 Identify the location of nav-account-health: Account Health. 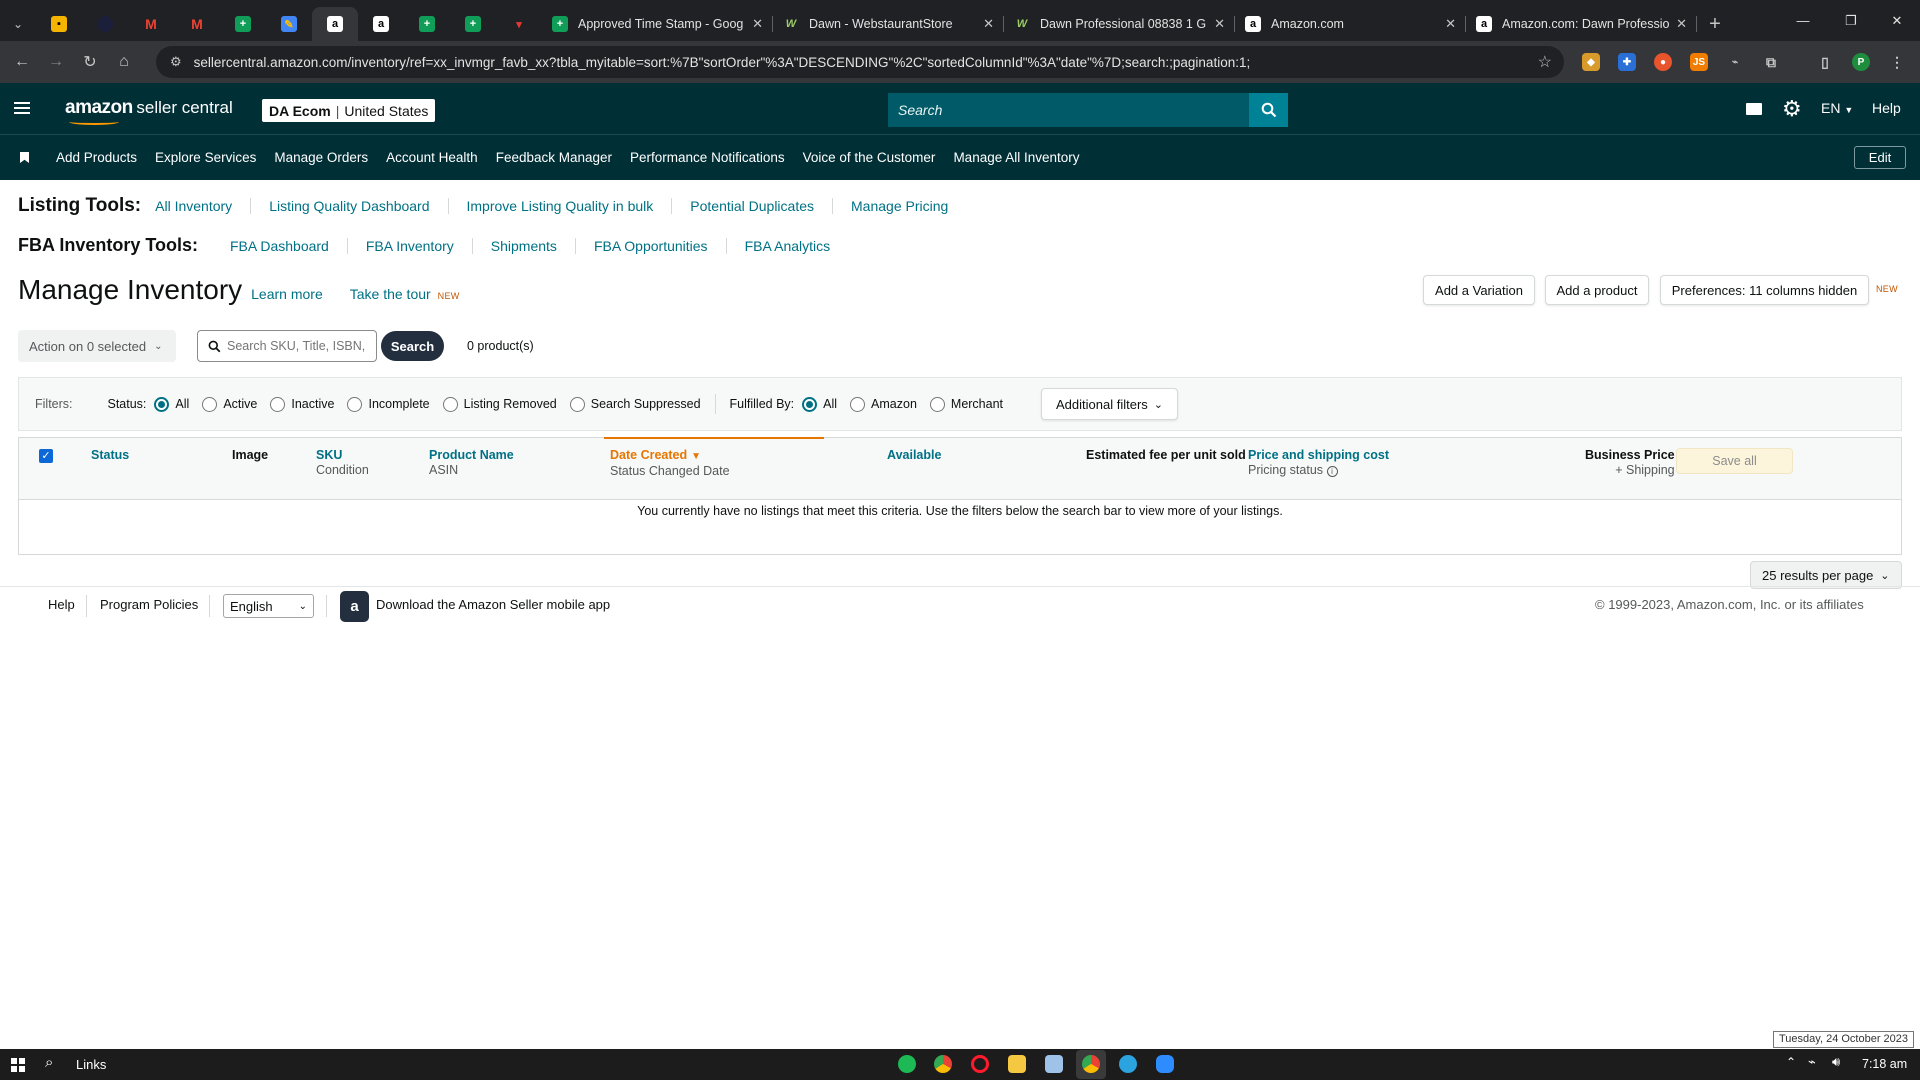
(432, 157).